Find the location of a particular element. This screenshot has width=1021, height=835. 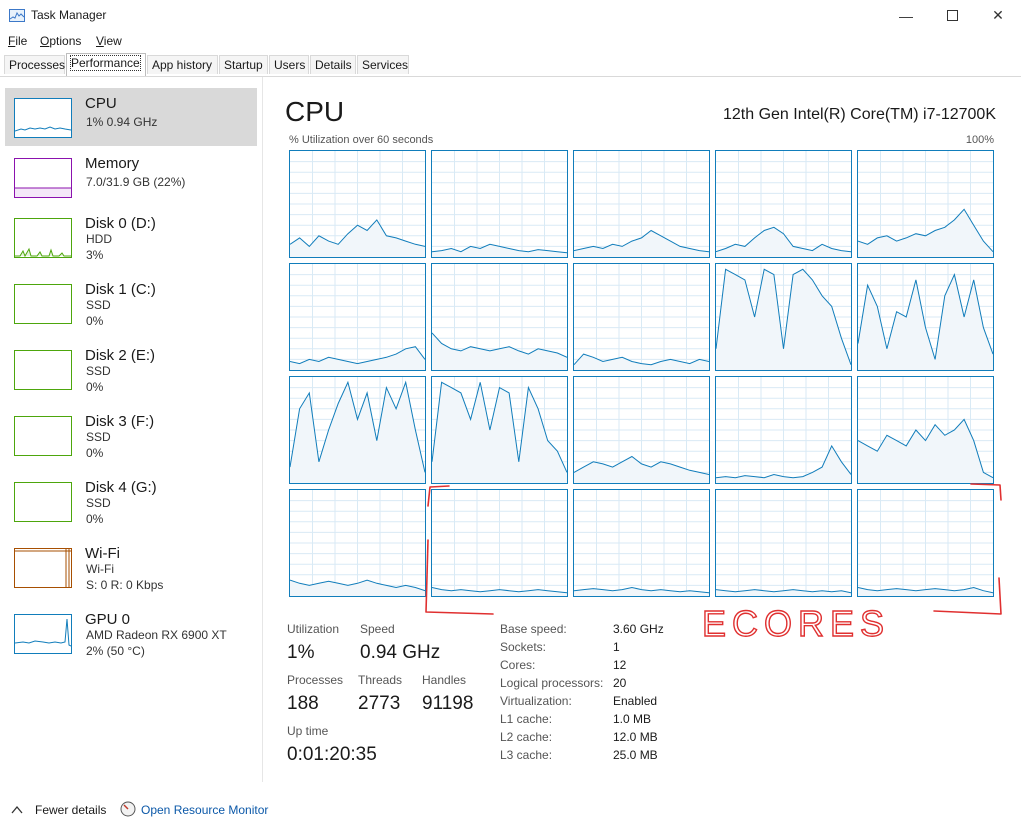

close-icon: ✕ is located at coordinates (998, 15).